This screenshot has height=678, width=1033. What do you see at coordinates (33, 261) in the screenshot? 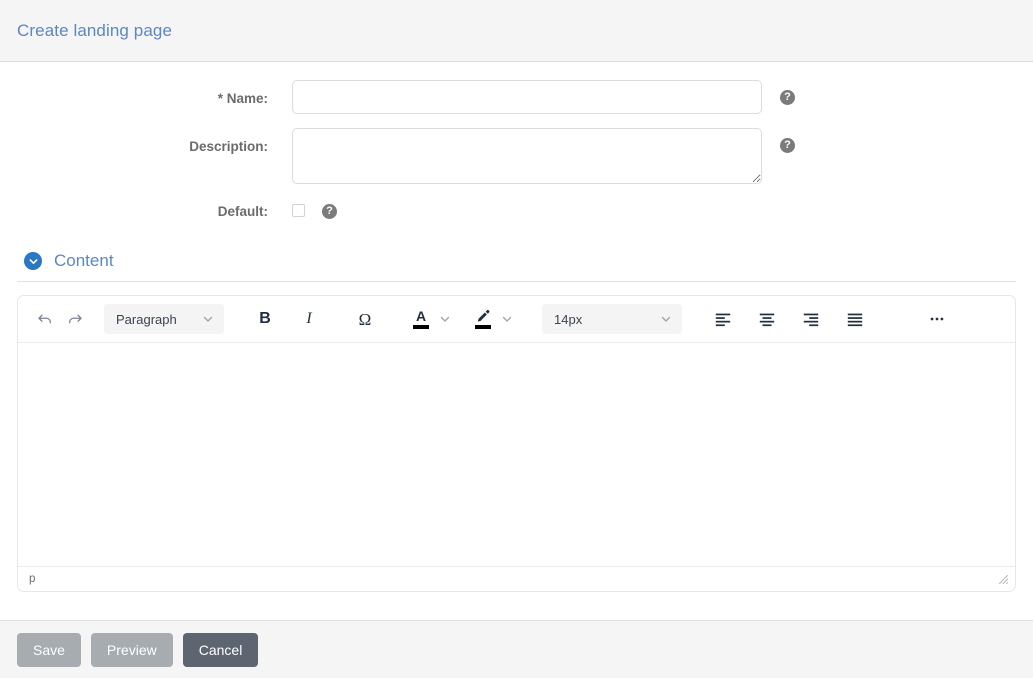
I see `chevron-down-circle-icon` at bounding box center [33, 261].